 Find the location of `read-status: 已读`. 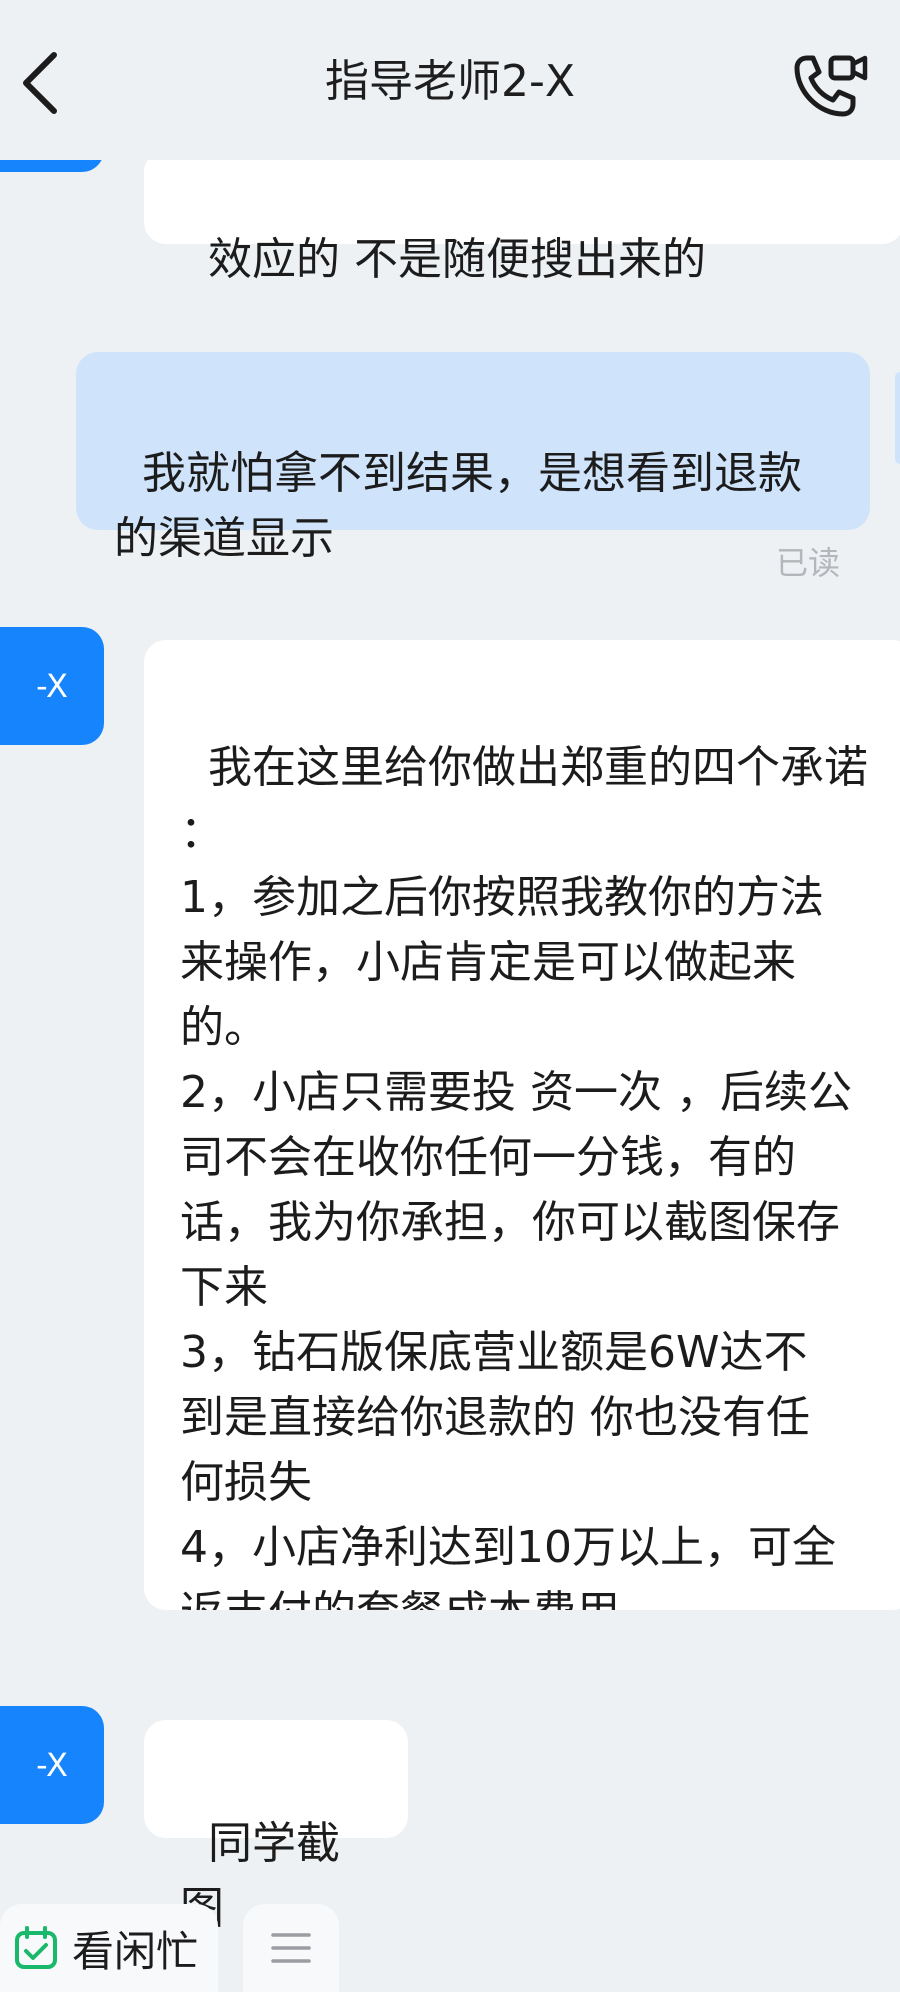

read-status: 已读 is located at coordinates (808, 563).